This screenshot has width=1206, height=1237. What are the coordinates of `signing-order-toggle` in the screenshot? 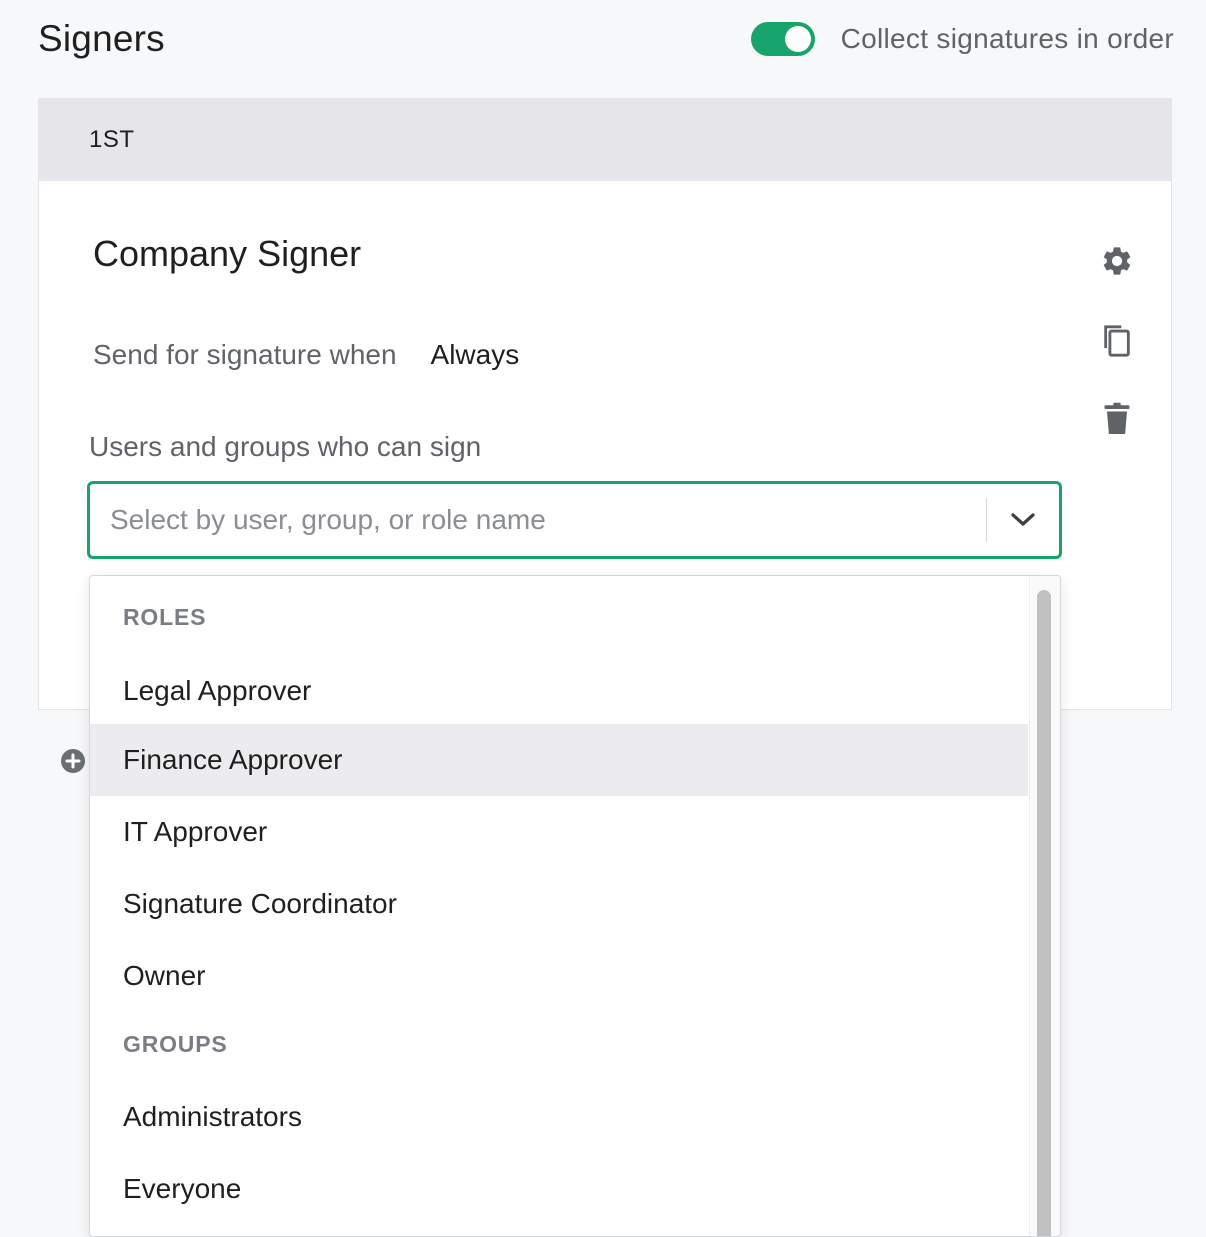 It's located at (782, 39).